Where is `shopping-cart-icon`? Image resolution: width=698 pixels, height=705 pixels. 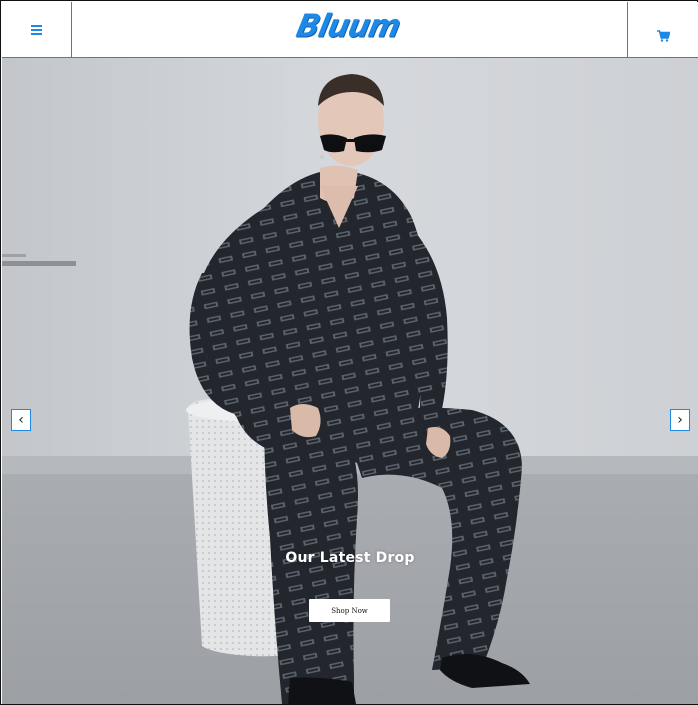
shopping-cart-icon is located at coordinates (663, 35).